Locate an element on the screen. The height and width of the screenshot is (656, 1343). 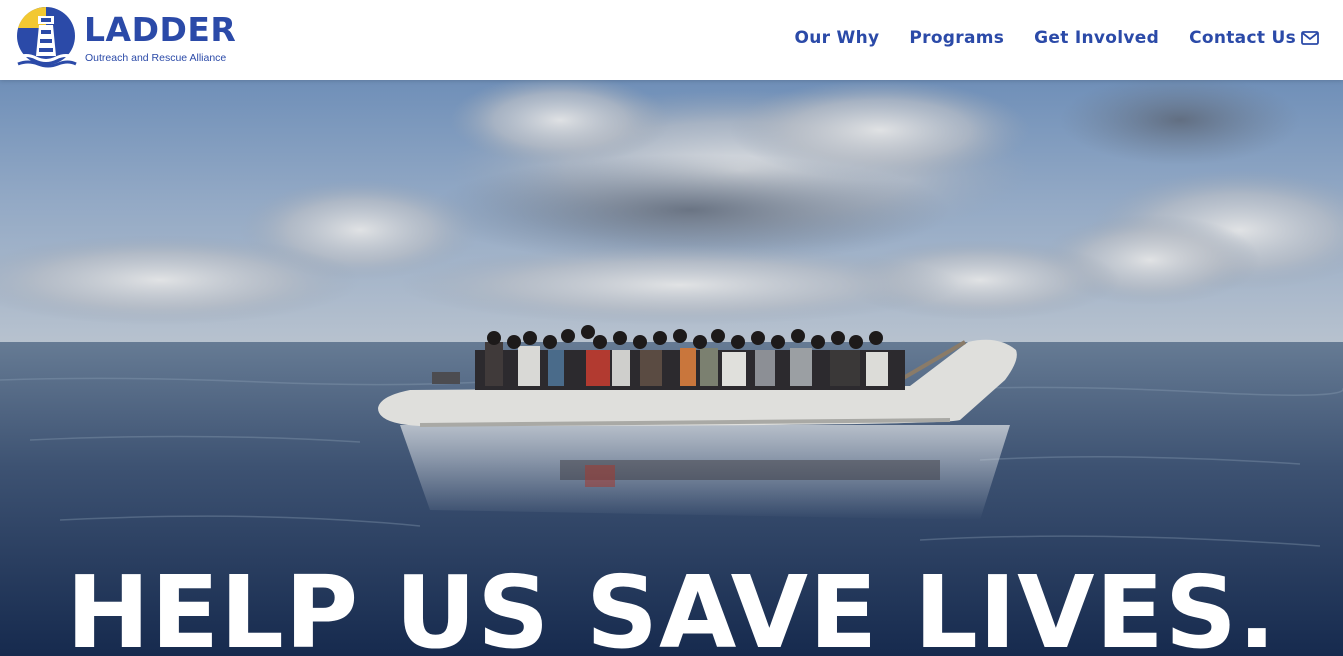
nav-label: Programs is located at coordinates (957, 38).